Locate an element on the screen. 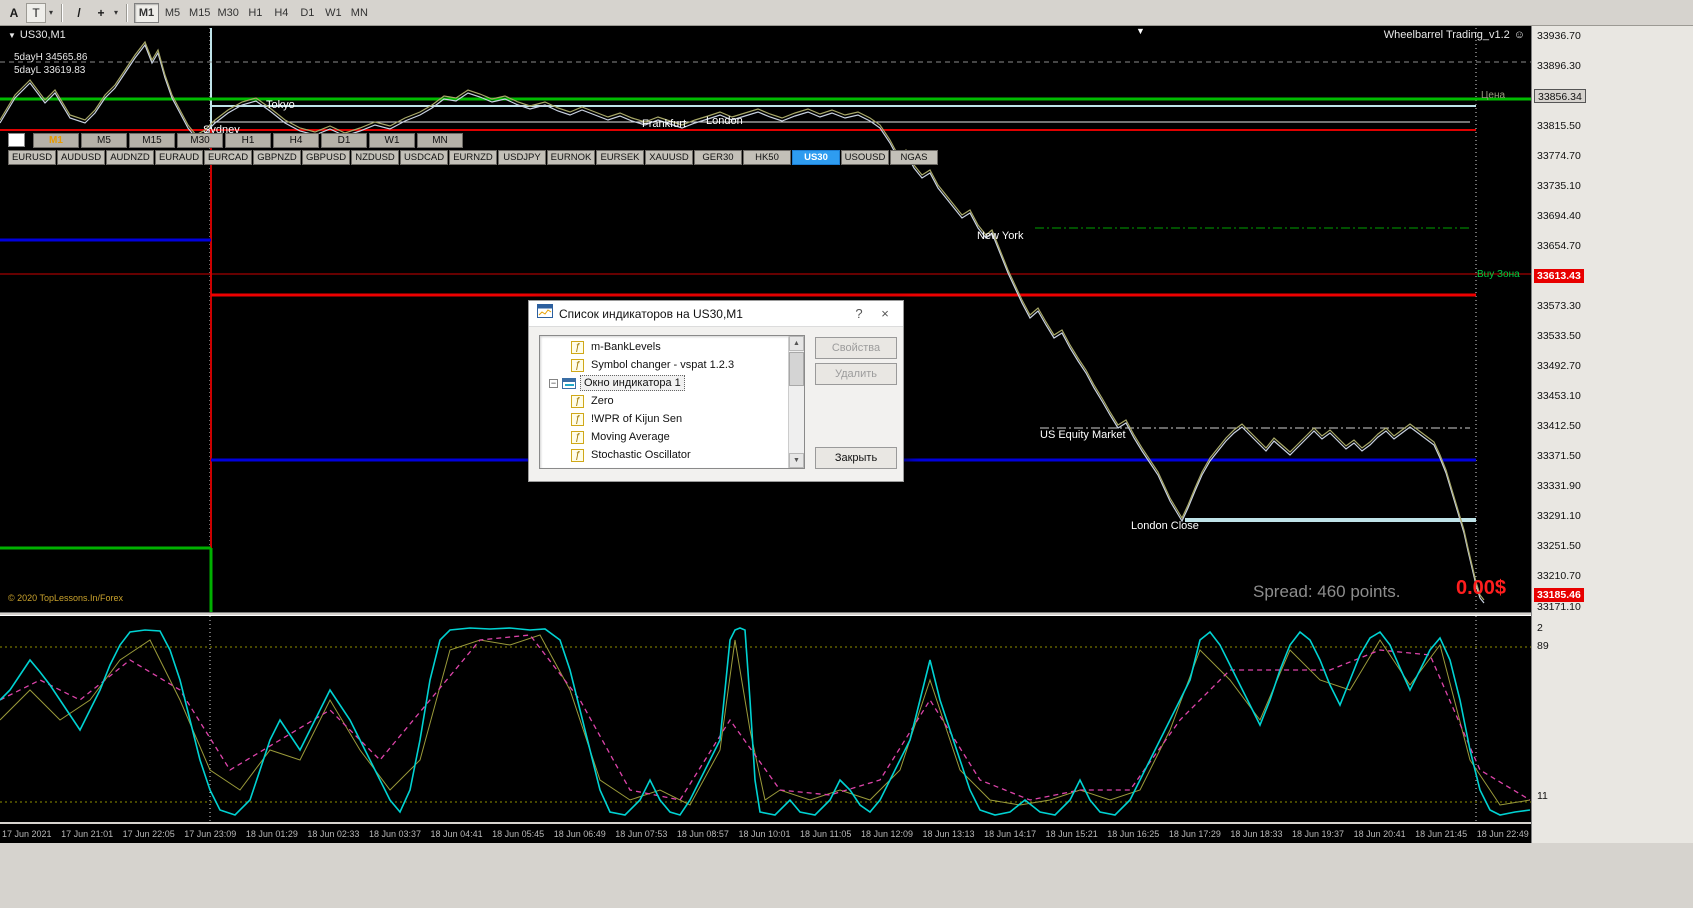 The height and width of the screenshot is (908, 1693). scroll-thumb is located at coordinates (796, 369).